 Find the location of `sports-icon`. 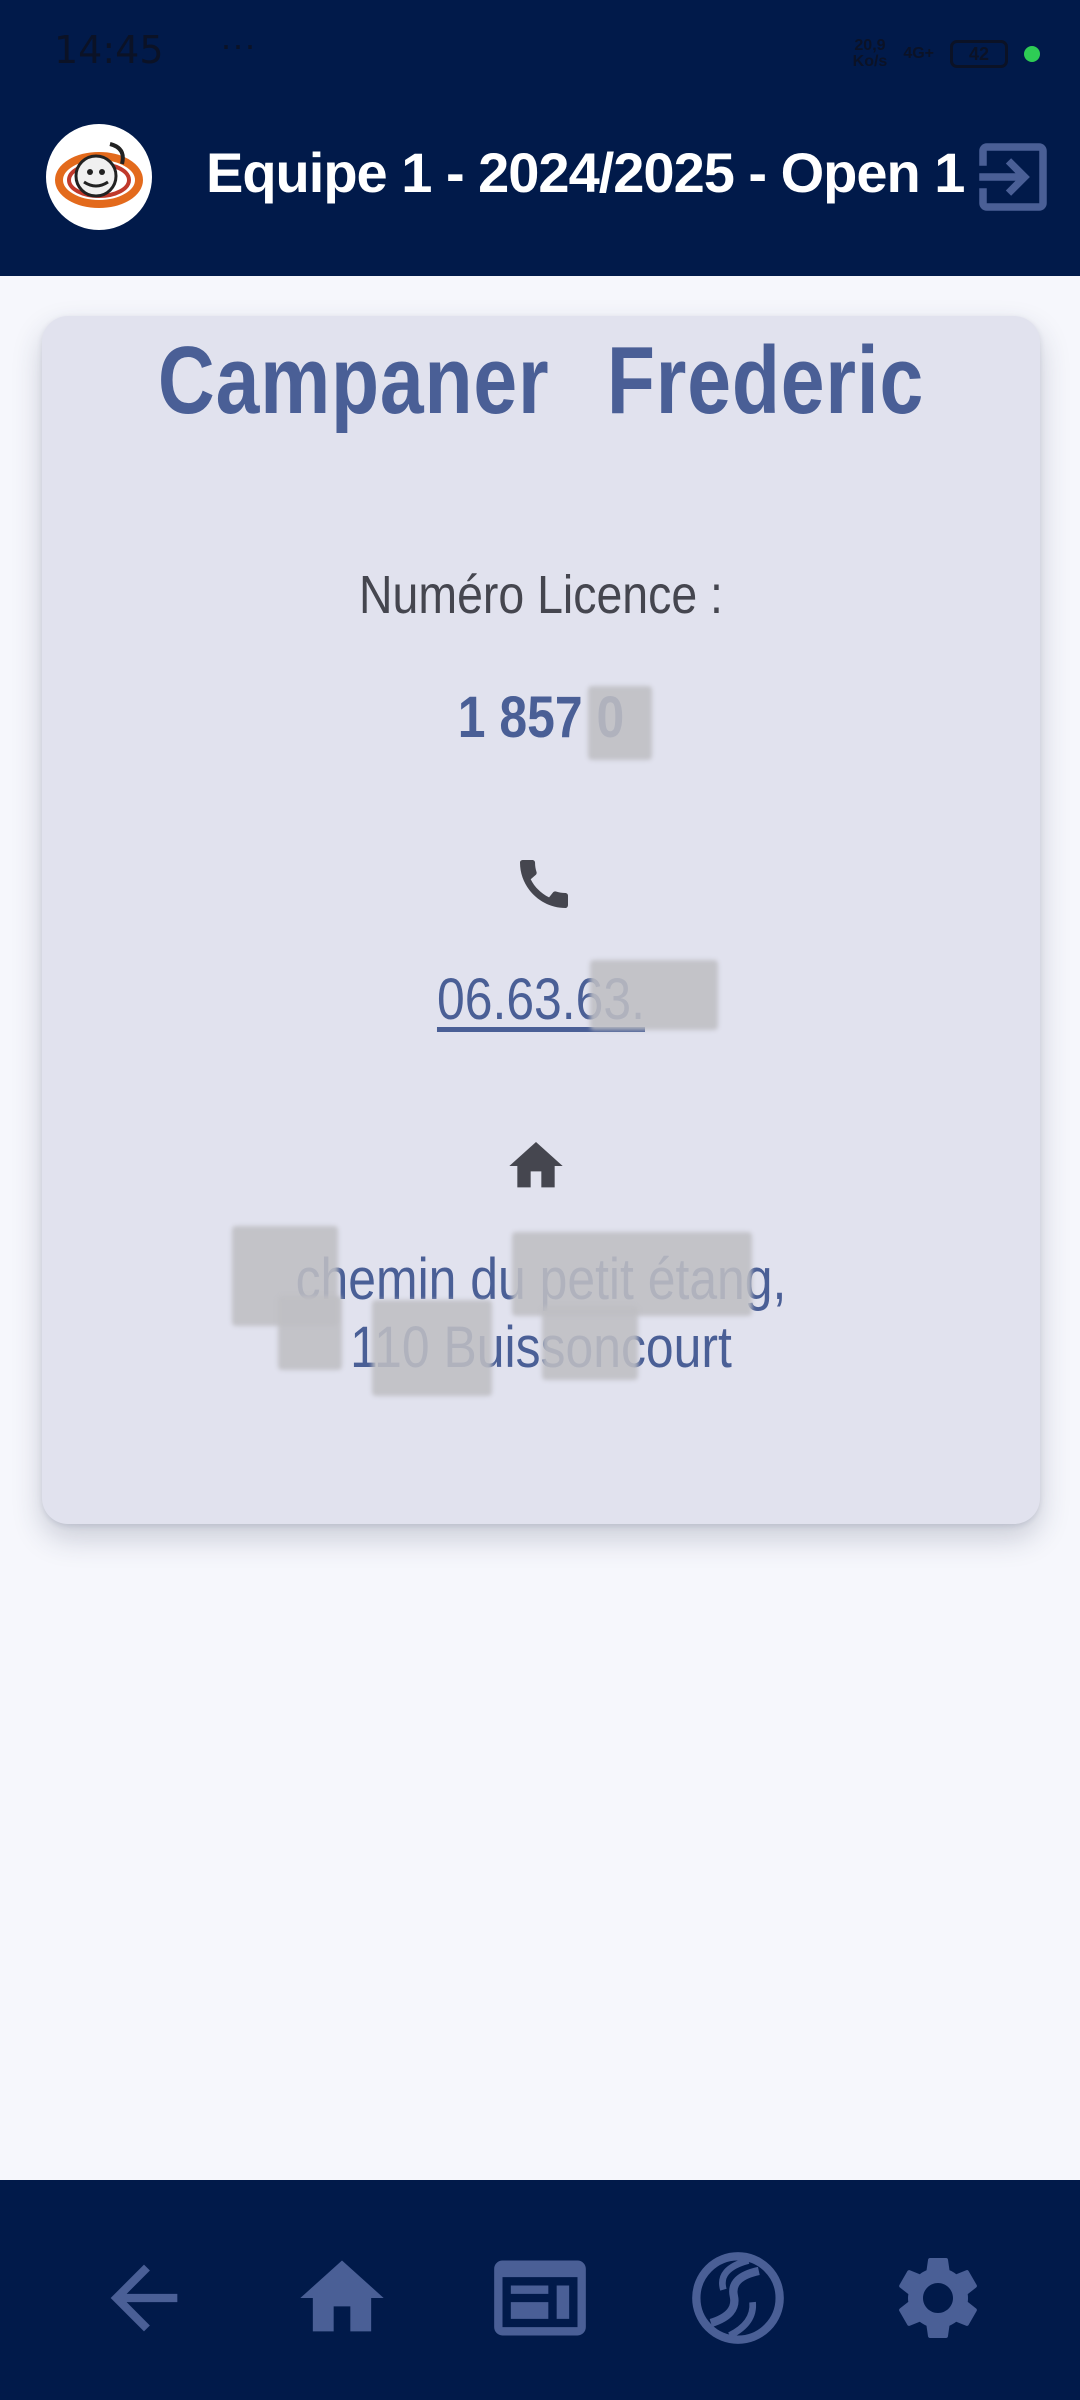

sports-icon is located at coordinates (738, 2298).